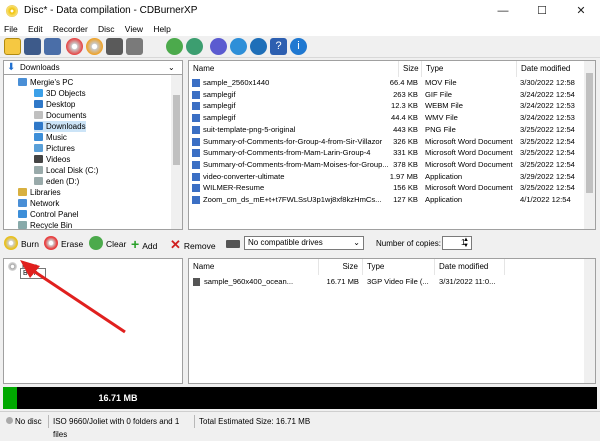 The width and height of the screenshot is (600, 441). I want to click on menu-file: File, so click(11, 29).